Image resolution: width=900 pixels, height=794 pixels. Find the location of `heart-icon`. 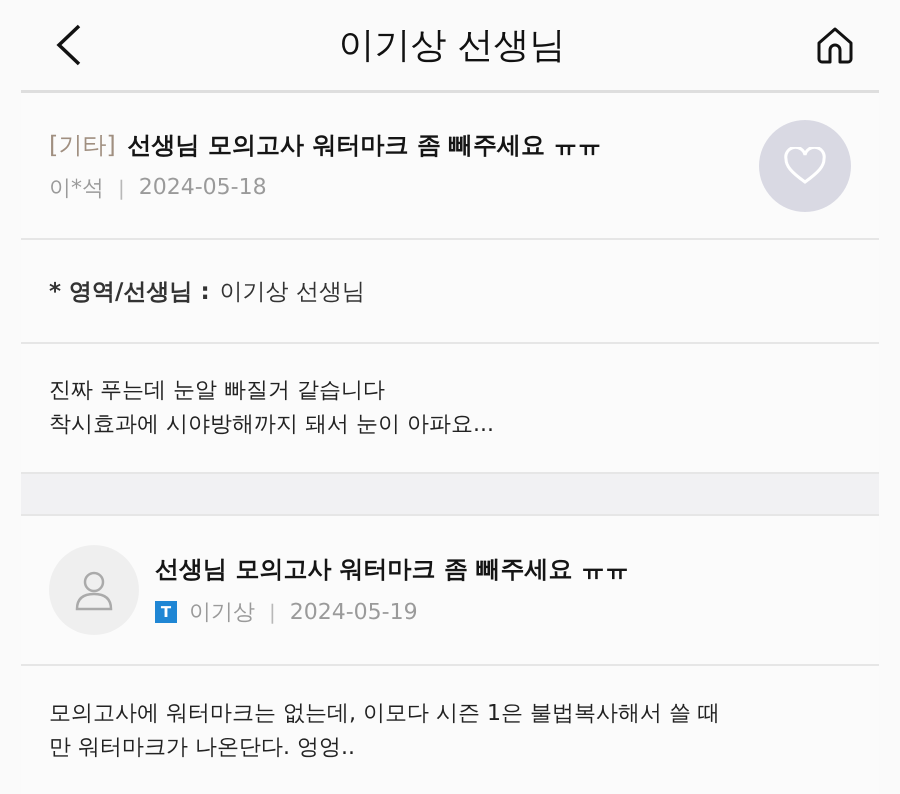

heart-icon is located at coordinates (805, 165).